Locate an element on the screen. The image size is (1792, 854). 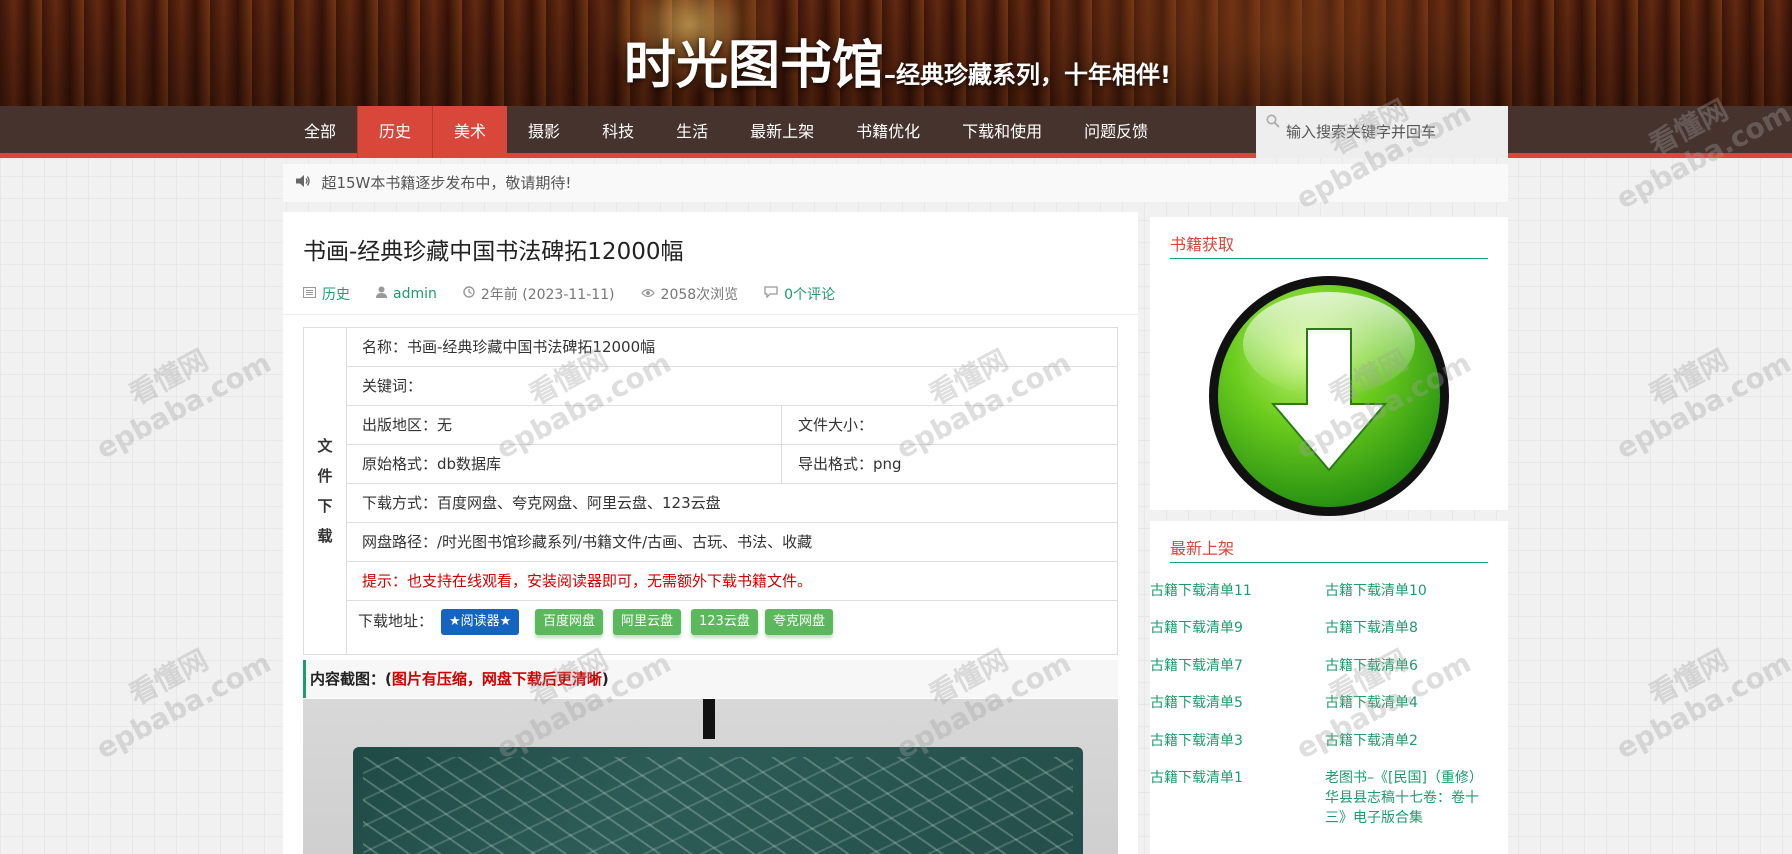
widget-title-get-books: 书籍获取 is located at coordinates (1329, 245).